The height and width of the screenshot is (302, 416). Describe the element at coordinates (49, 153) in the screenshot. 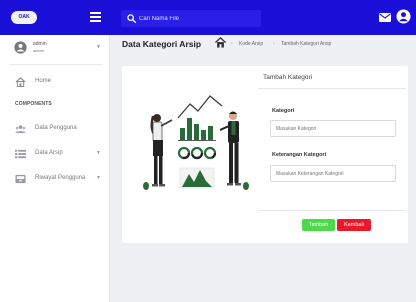

I see `sidebar-item-label: Data Arsip` at that location.